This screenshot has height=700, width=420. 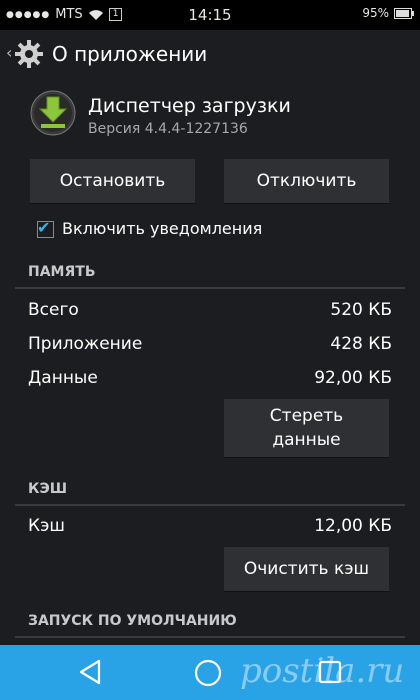 I want to click on download-icon, so click(x=53, y=113).